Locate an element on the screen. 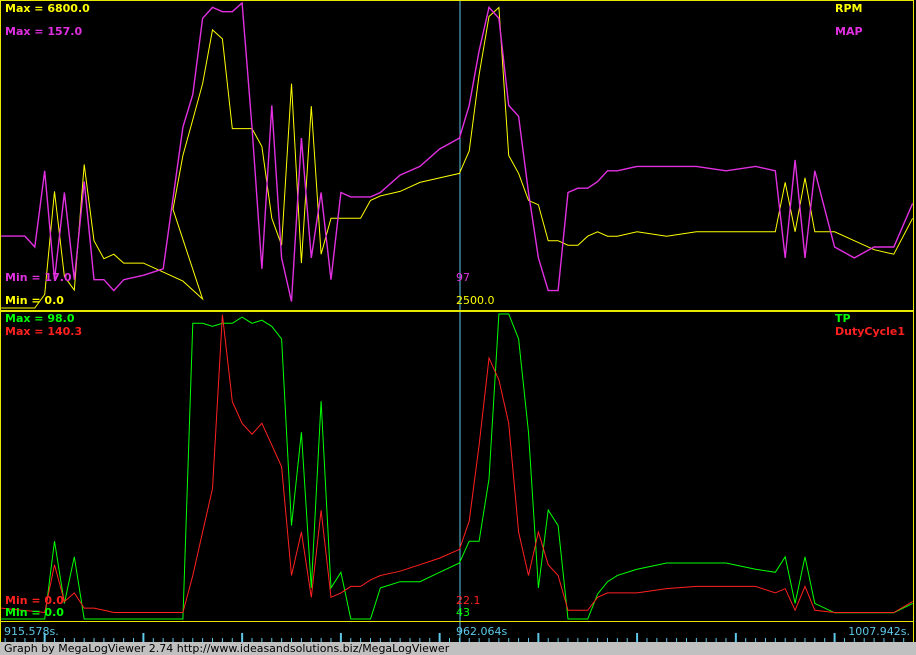 The width and height of the screenshot is (916, 655). rpm-max-label: Max = 6800.0 is located at coordinates (47, 8).